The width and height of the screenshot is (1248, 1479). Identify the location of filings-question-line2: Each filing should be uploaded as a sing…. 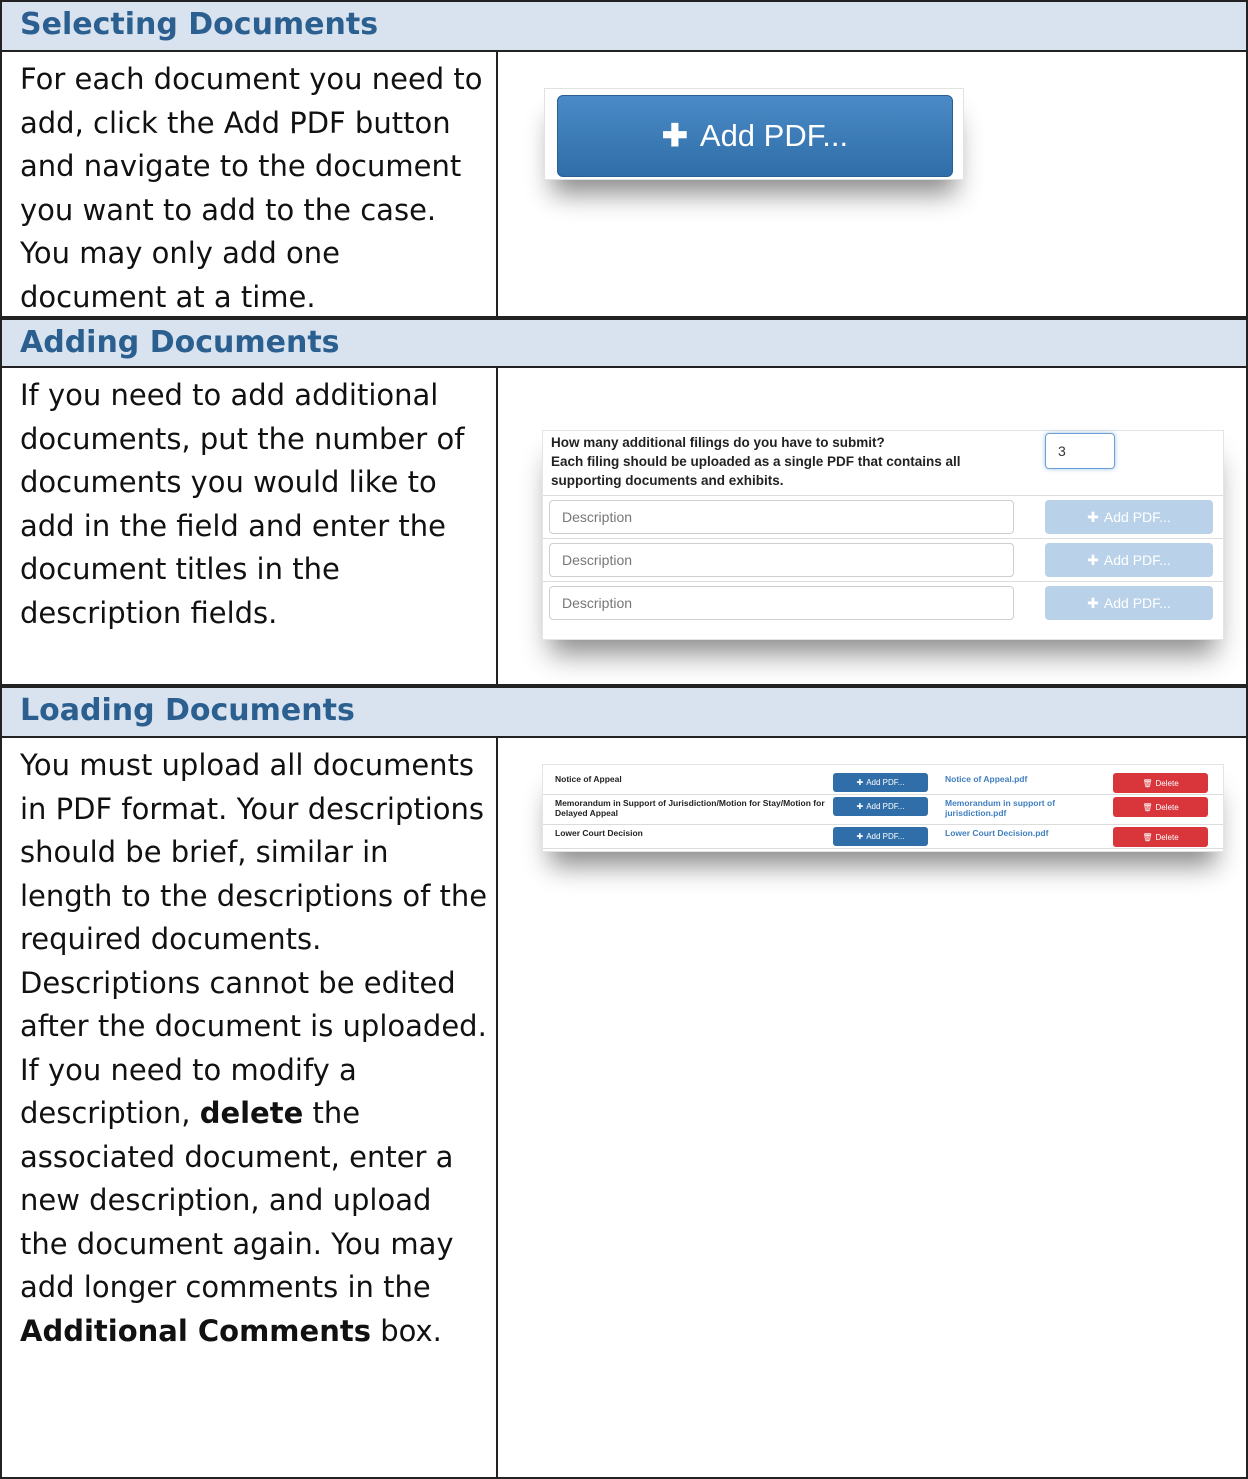
(756, 471).